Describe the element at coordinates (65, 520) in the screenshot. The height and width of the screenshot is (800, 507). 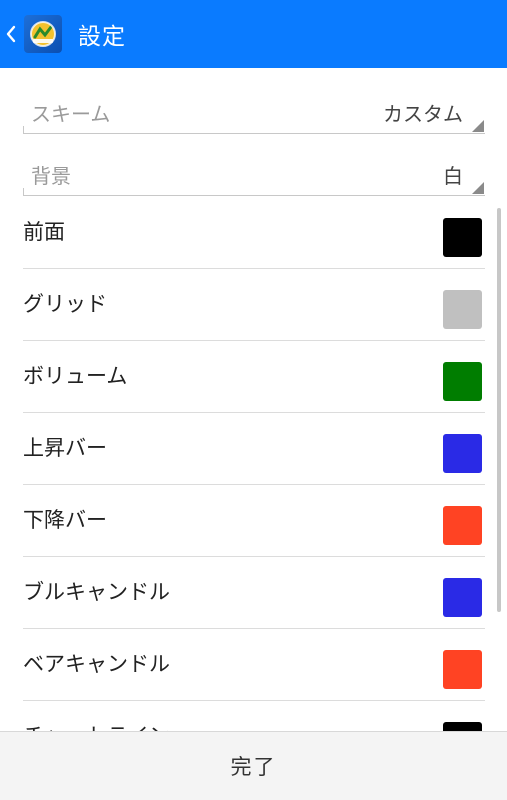
I see `color-row-label: 下降バー` at that location.